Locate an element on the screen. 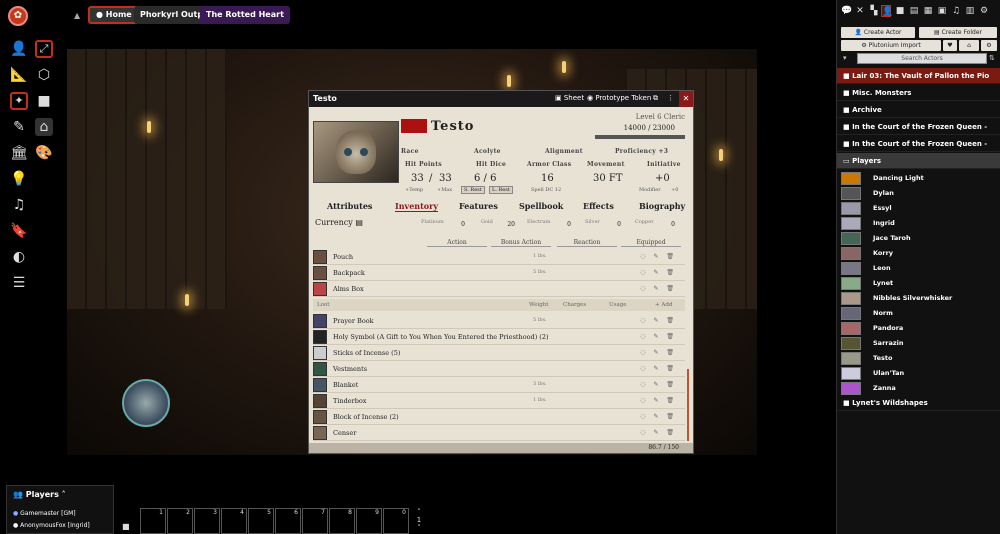 Image resolution: width=1000 pixels, height=534 pixels. list-item: Alms Box ◌ ✎ 🗑 is located at coordinates (499, 289).